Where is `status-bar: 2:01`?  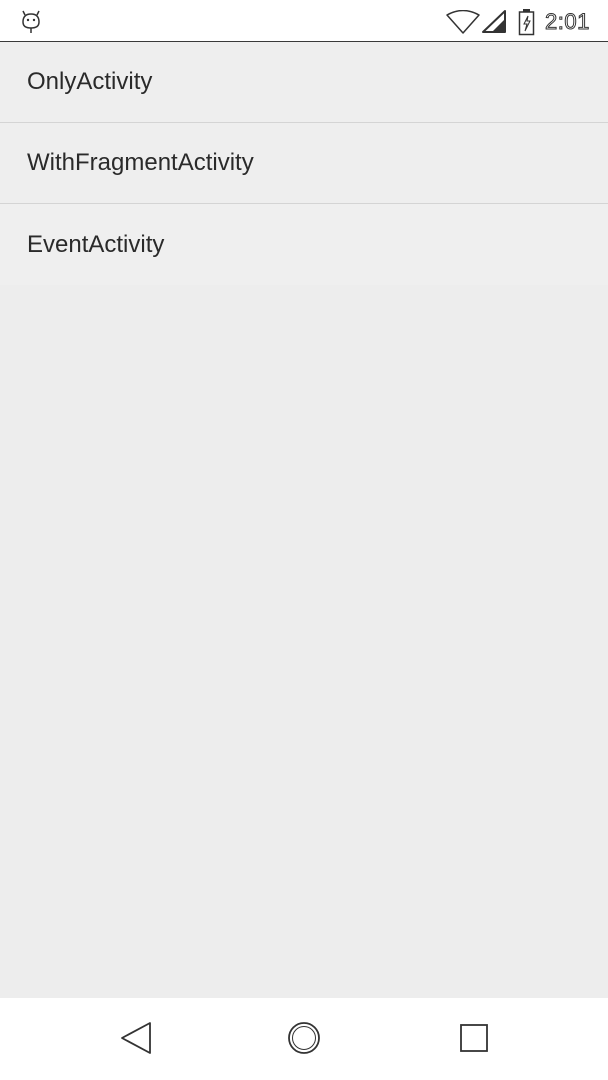
status-bar: 2:01 is located at coordinates (304, 21).